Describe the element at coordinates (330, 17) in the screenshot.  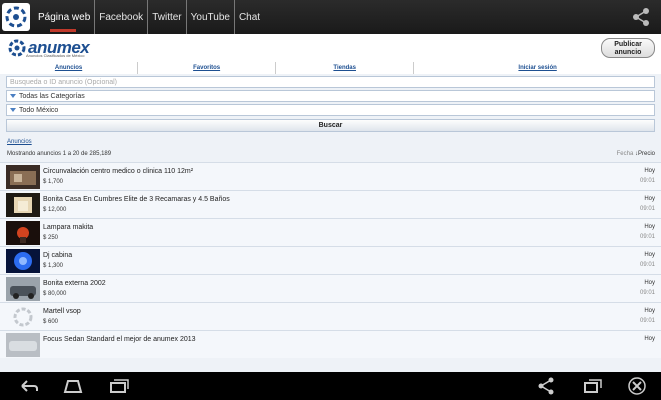
I see `app-bar: Página web Facebook Twitter YouTube Chat` at that location.